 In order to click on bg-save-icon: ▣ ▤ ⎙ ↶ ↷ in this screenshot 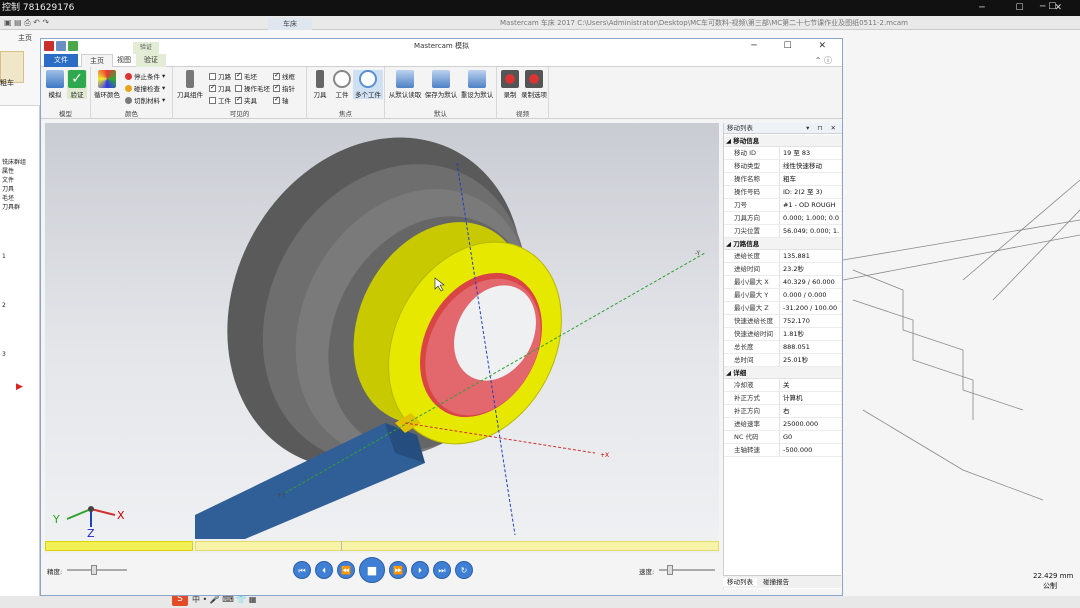, I will do `click(26, 22)`.